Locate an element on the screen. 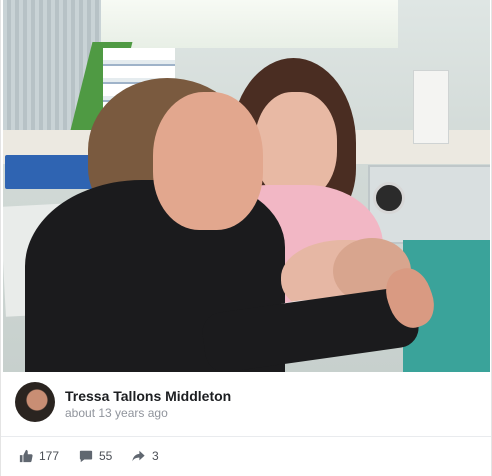 The image size is (492, 476). comments-count: 55 is located at coordinates (95, 456).